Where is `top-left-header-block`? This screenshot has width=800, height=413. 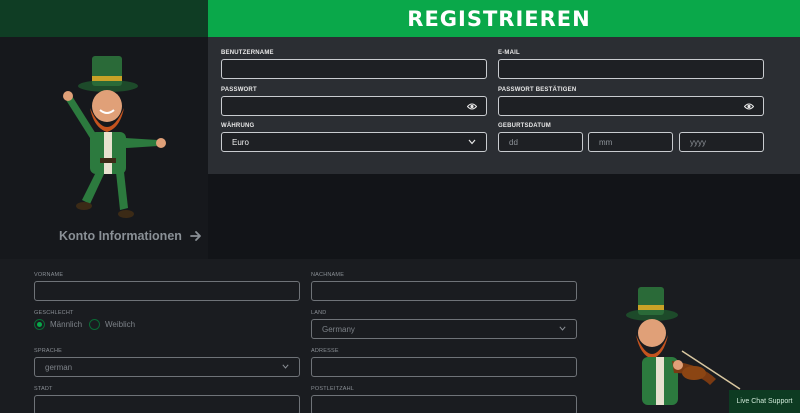
top-left-header-block is located at coordinates (104, 18).